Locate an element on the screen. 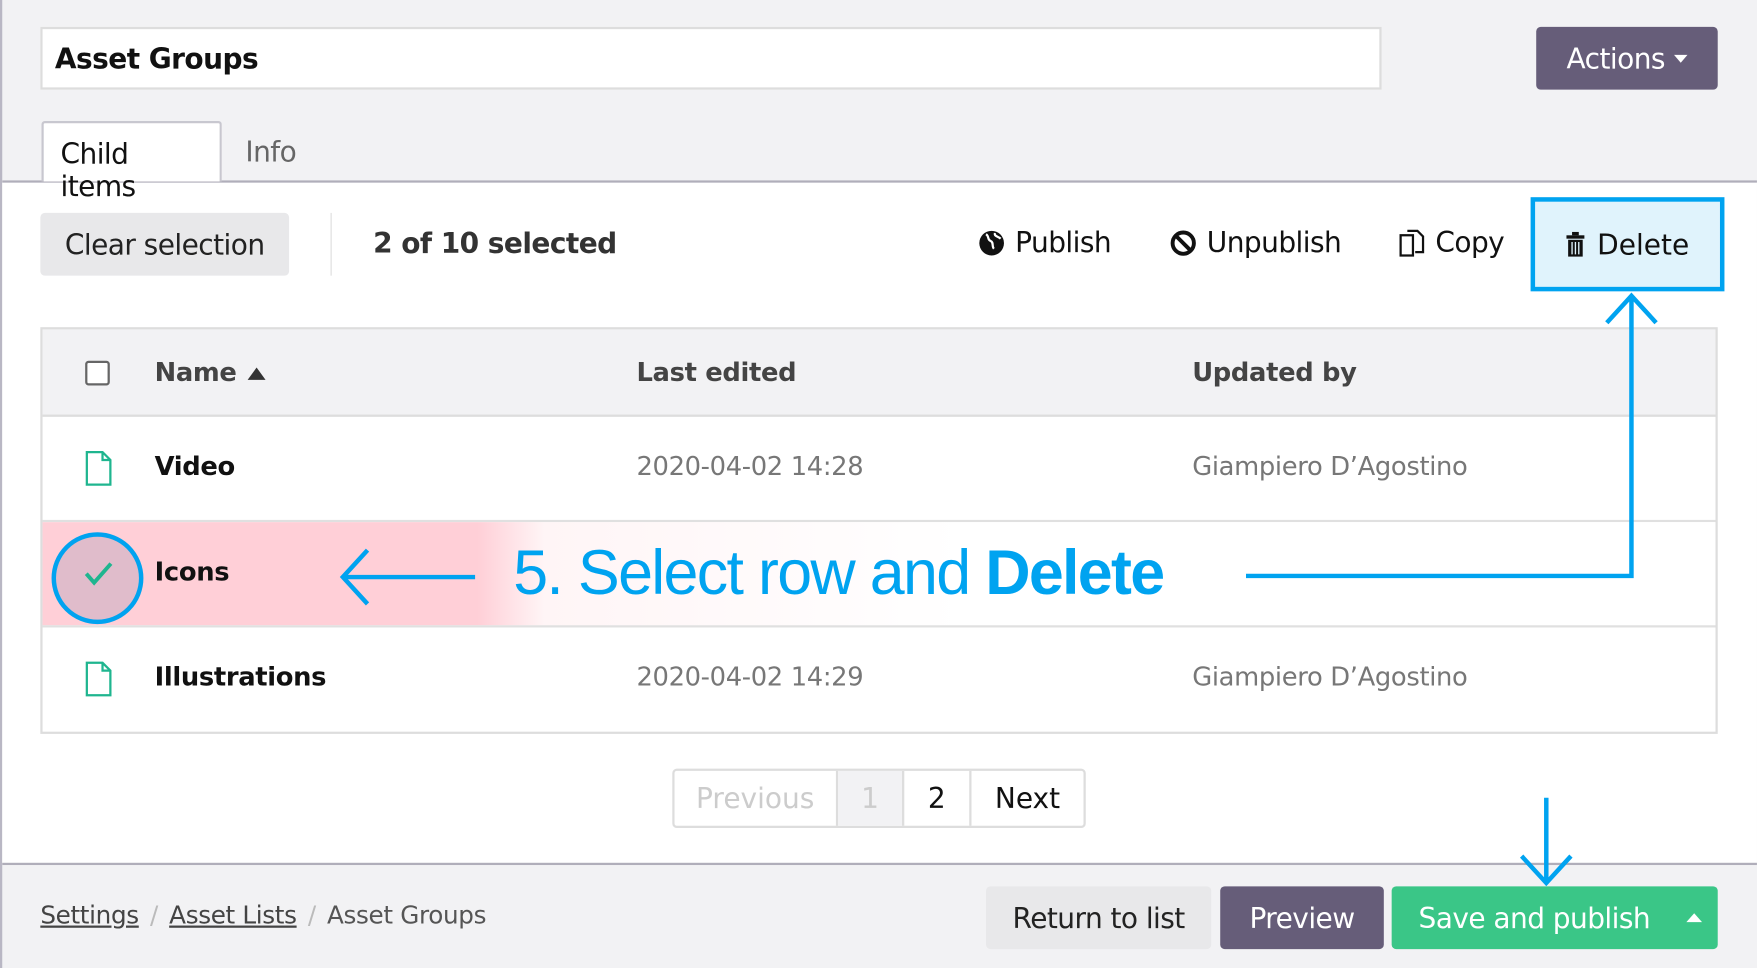  delete-button: Delete is located at coordinates (1627, 244).